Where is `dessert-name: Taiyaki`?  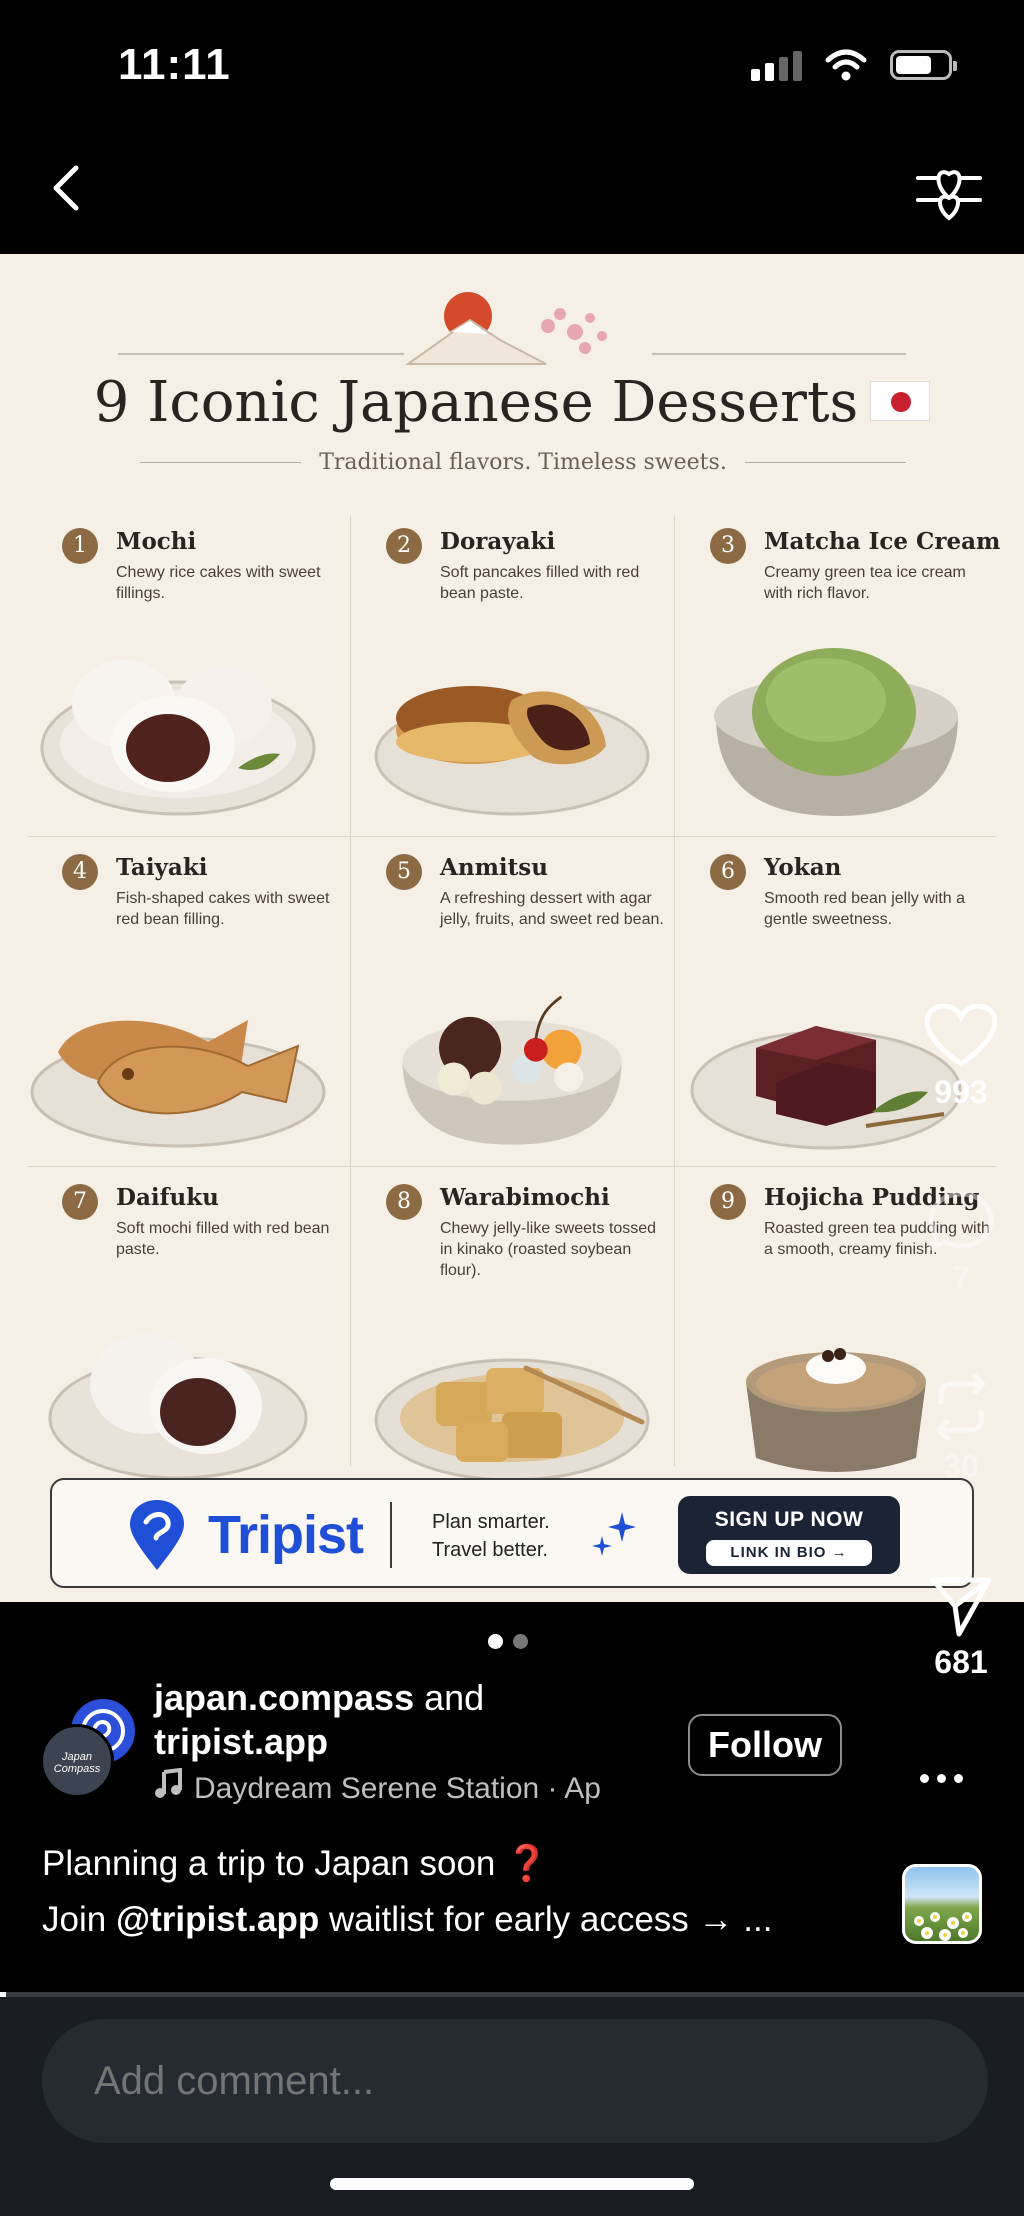
dessert-name: Taiyaki is located at coordinates (162, 867).